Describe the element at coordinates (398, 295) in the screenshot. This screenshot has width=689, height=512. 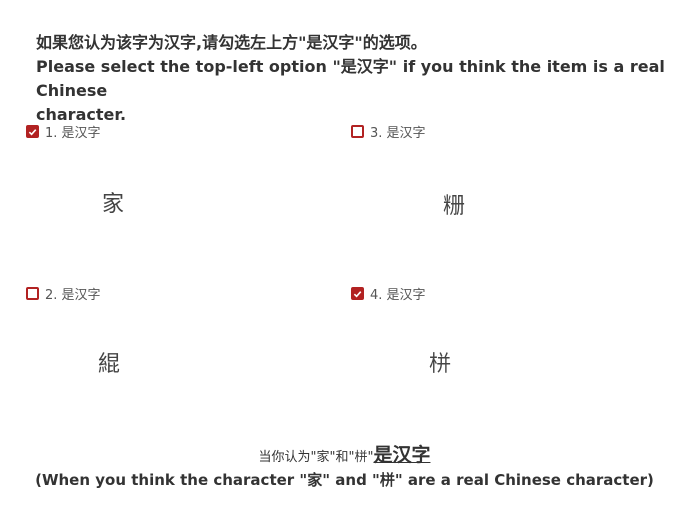
I see `option-4-label: 4. 是汉字` at that location.